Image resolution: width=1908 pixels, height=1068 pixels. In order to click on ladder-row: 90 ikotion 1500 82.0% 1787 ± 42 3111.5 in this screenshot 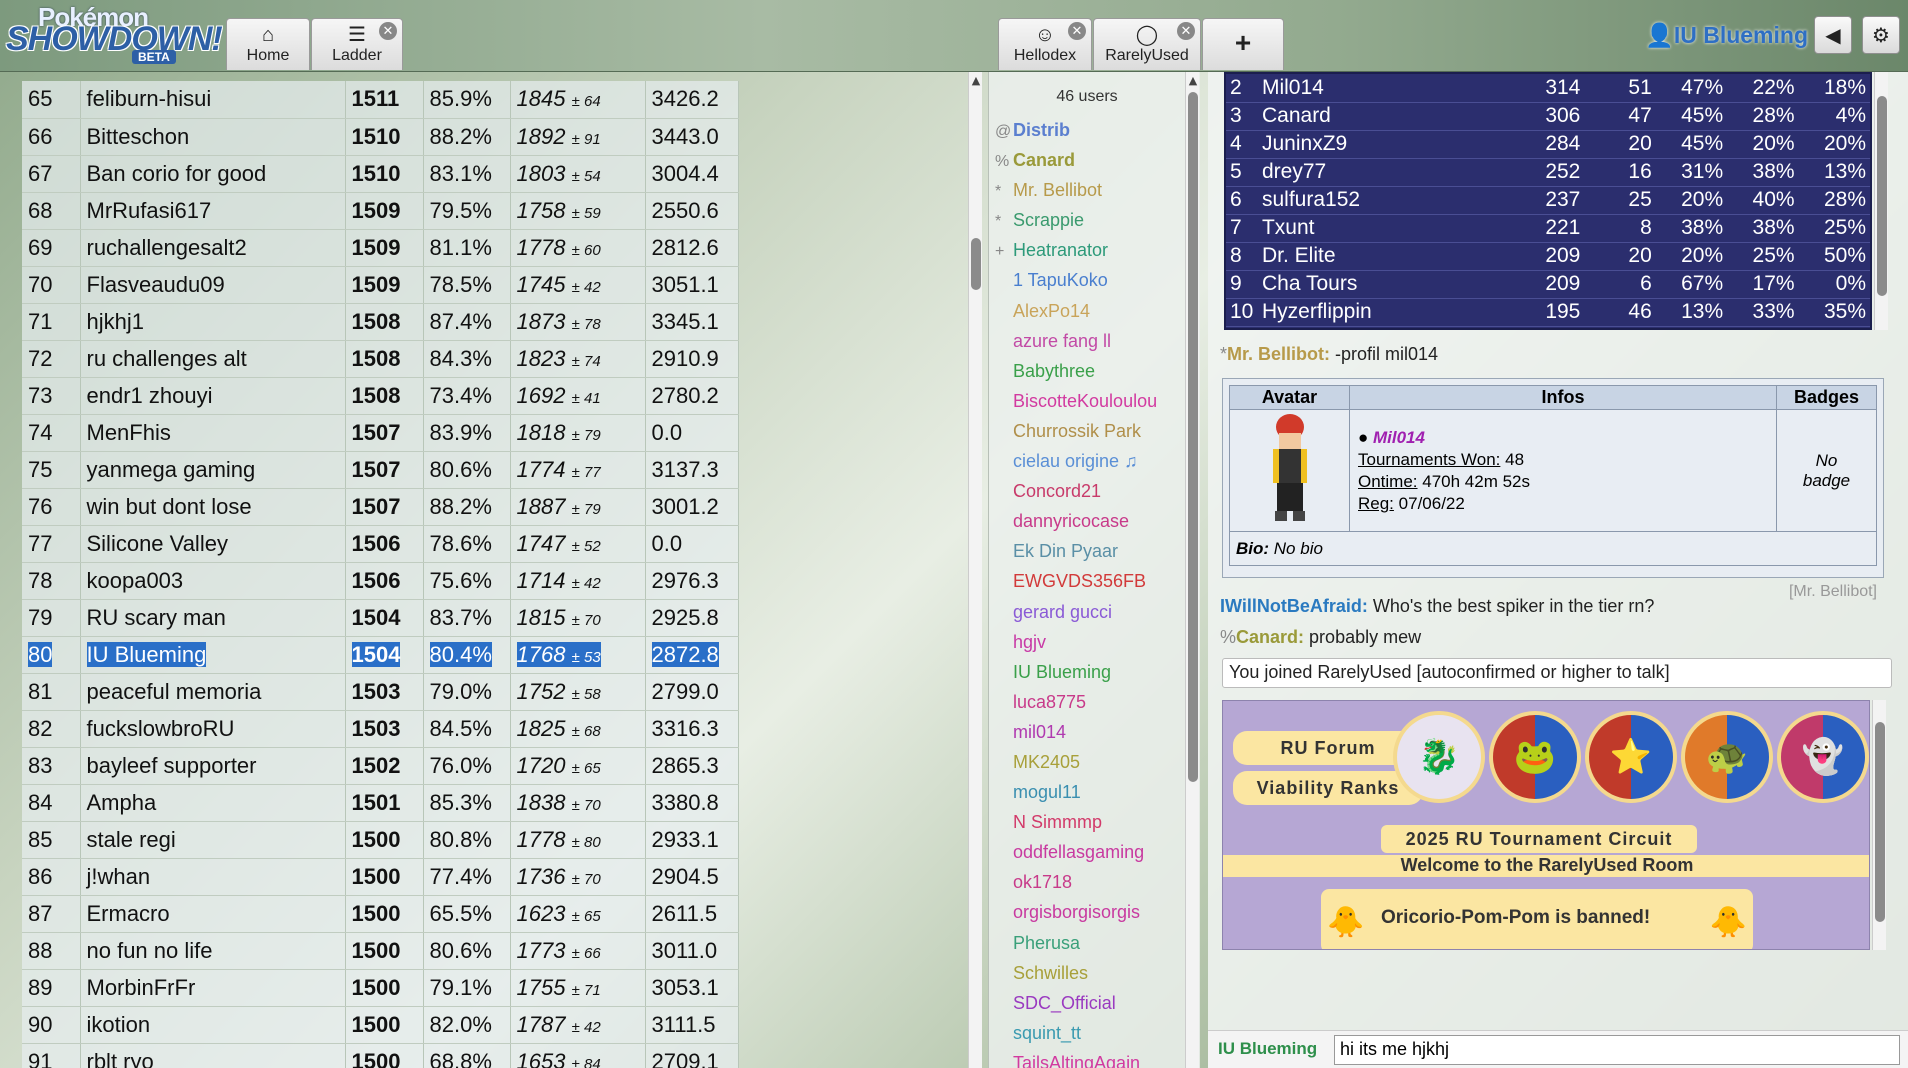, I will do `click(380, 1025)`.